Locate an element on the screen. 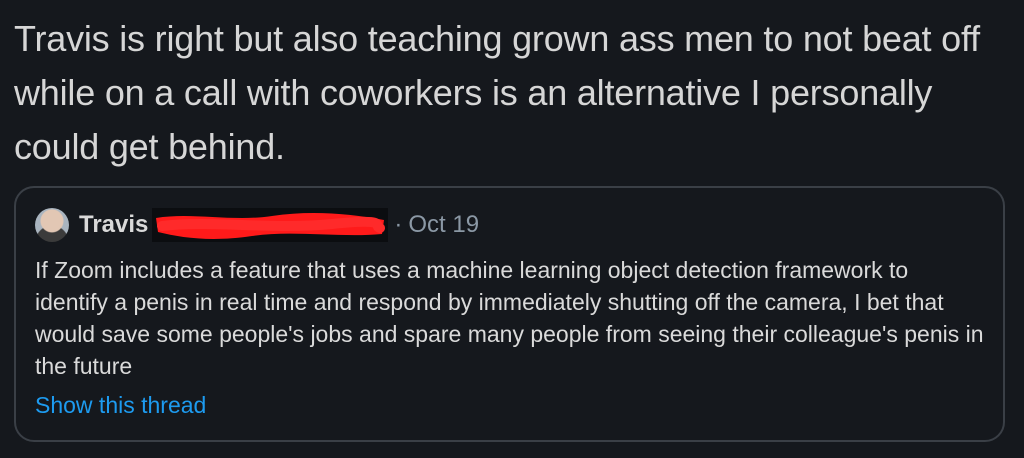 The width and height of the screenshot is (1024, 458). redaction-scribble is located at coordinates (270, 225).